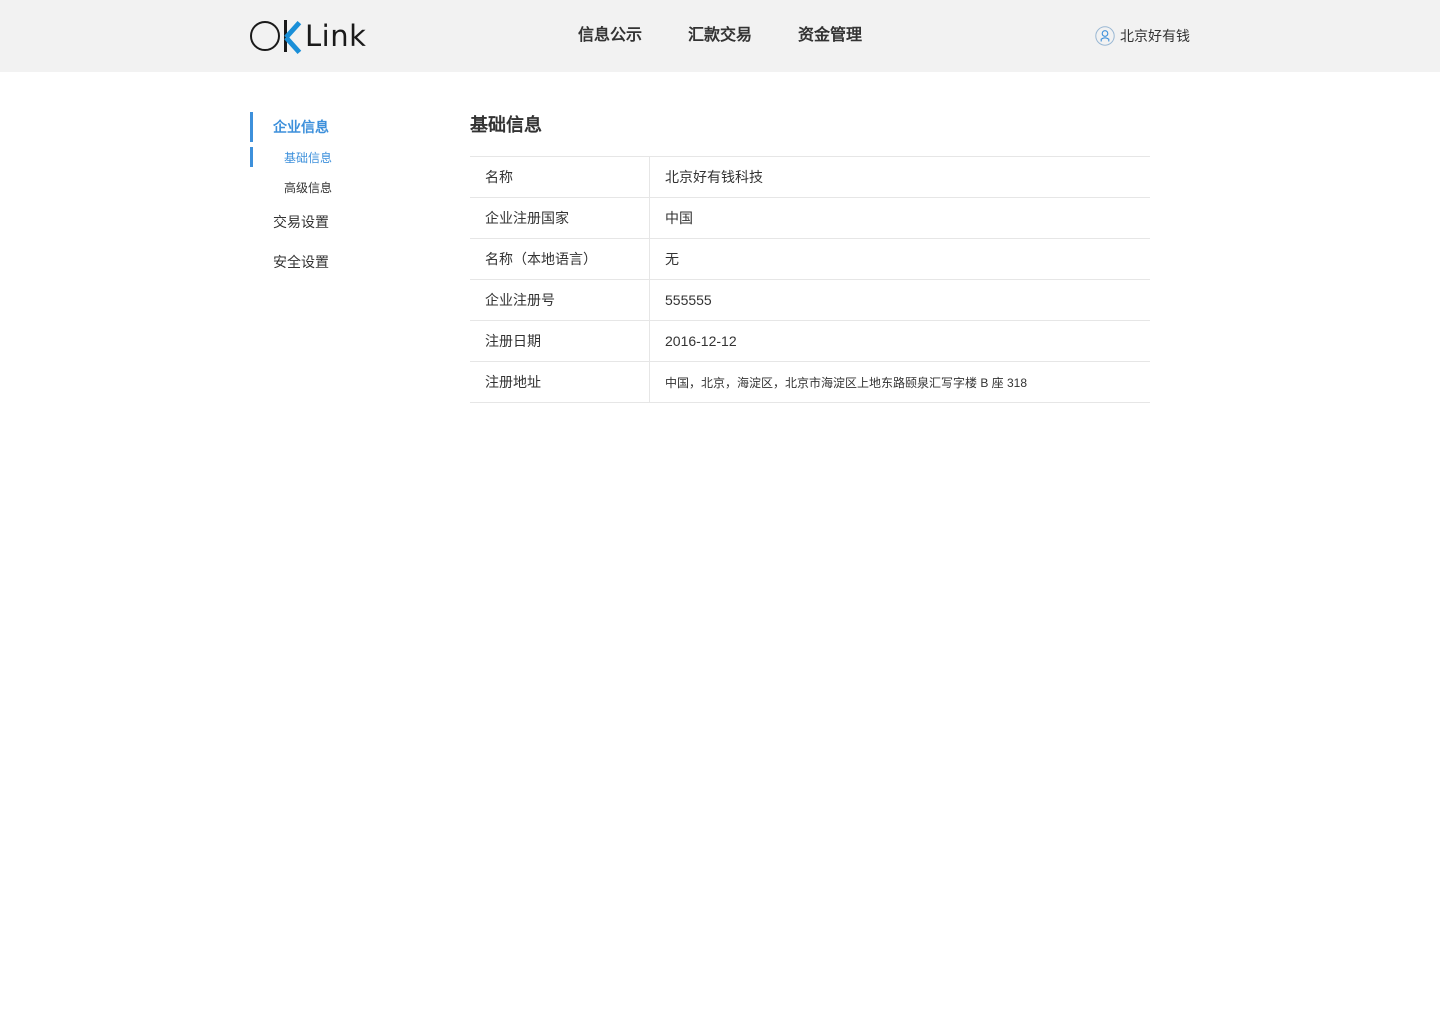 The height and width of the screenshot is (1024, 1440). I want to click on sidebar-item-trade-settings: 交易设置, so click(350, 222).